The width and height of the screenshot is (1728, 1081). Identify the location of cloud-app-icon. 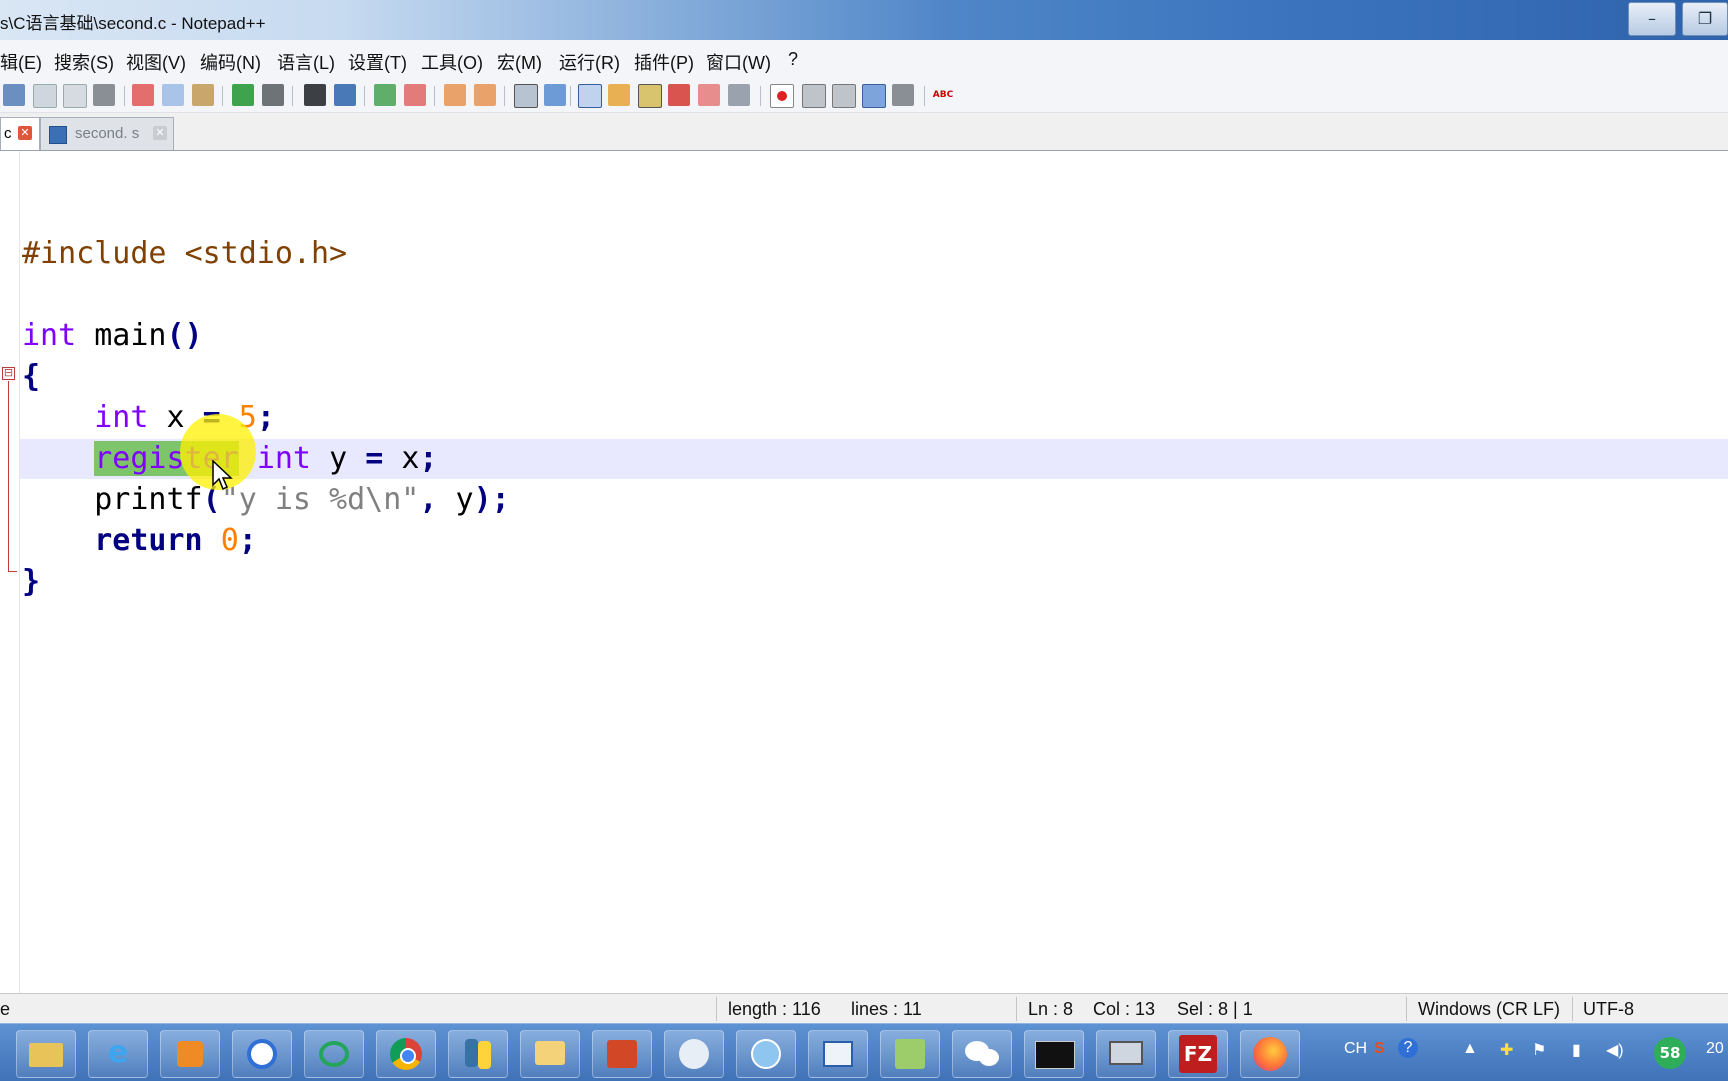
(334, 1054).